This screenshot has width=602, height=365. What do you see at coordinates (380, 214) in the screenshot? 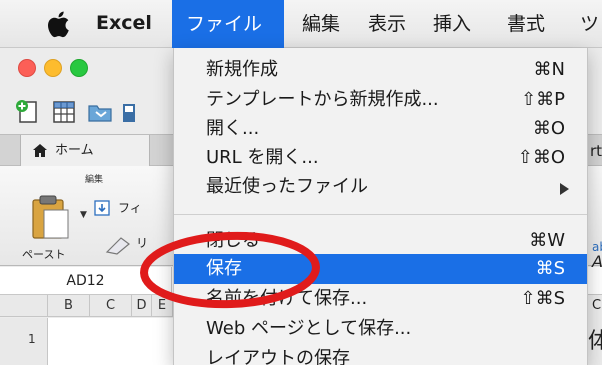
I see `menu-separator` at bounding box center [380, 214].